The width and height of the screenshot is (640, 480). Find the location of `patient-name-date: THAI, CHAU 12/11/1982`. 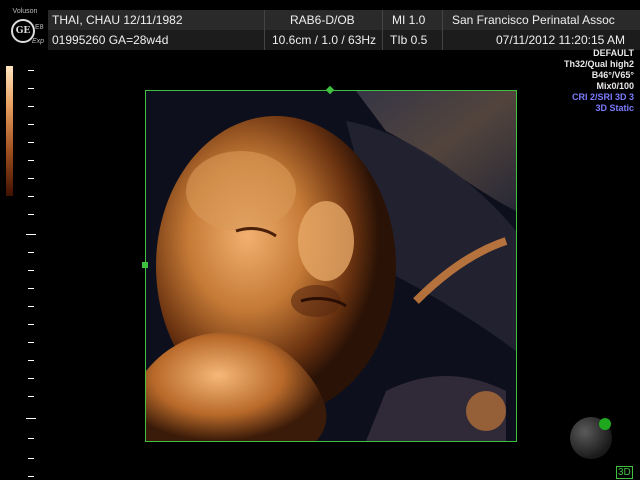

patient-name-date: THAI, CHAU 12/11/1982 is located at coordinates (117, 20).